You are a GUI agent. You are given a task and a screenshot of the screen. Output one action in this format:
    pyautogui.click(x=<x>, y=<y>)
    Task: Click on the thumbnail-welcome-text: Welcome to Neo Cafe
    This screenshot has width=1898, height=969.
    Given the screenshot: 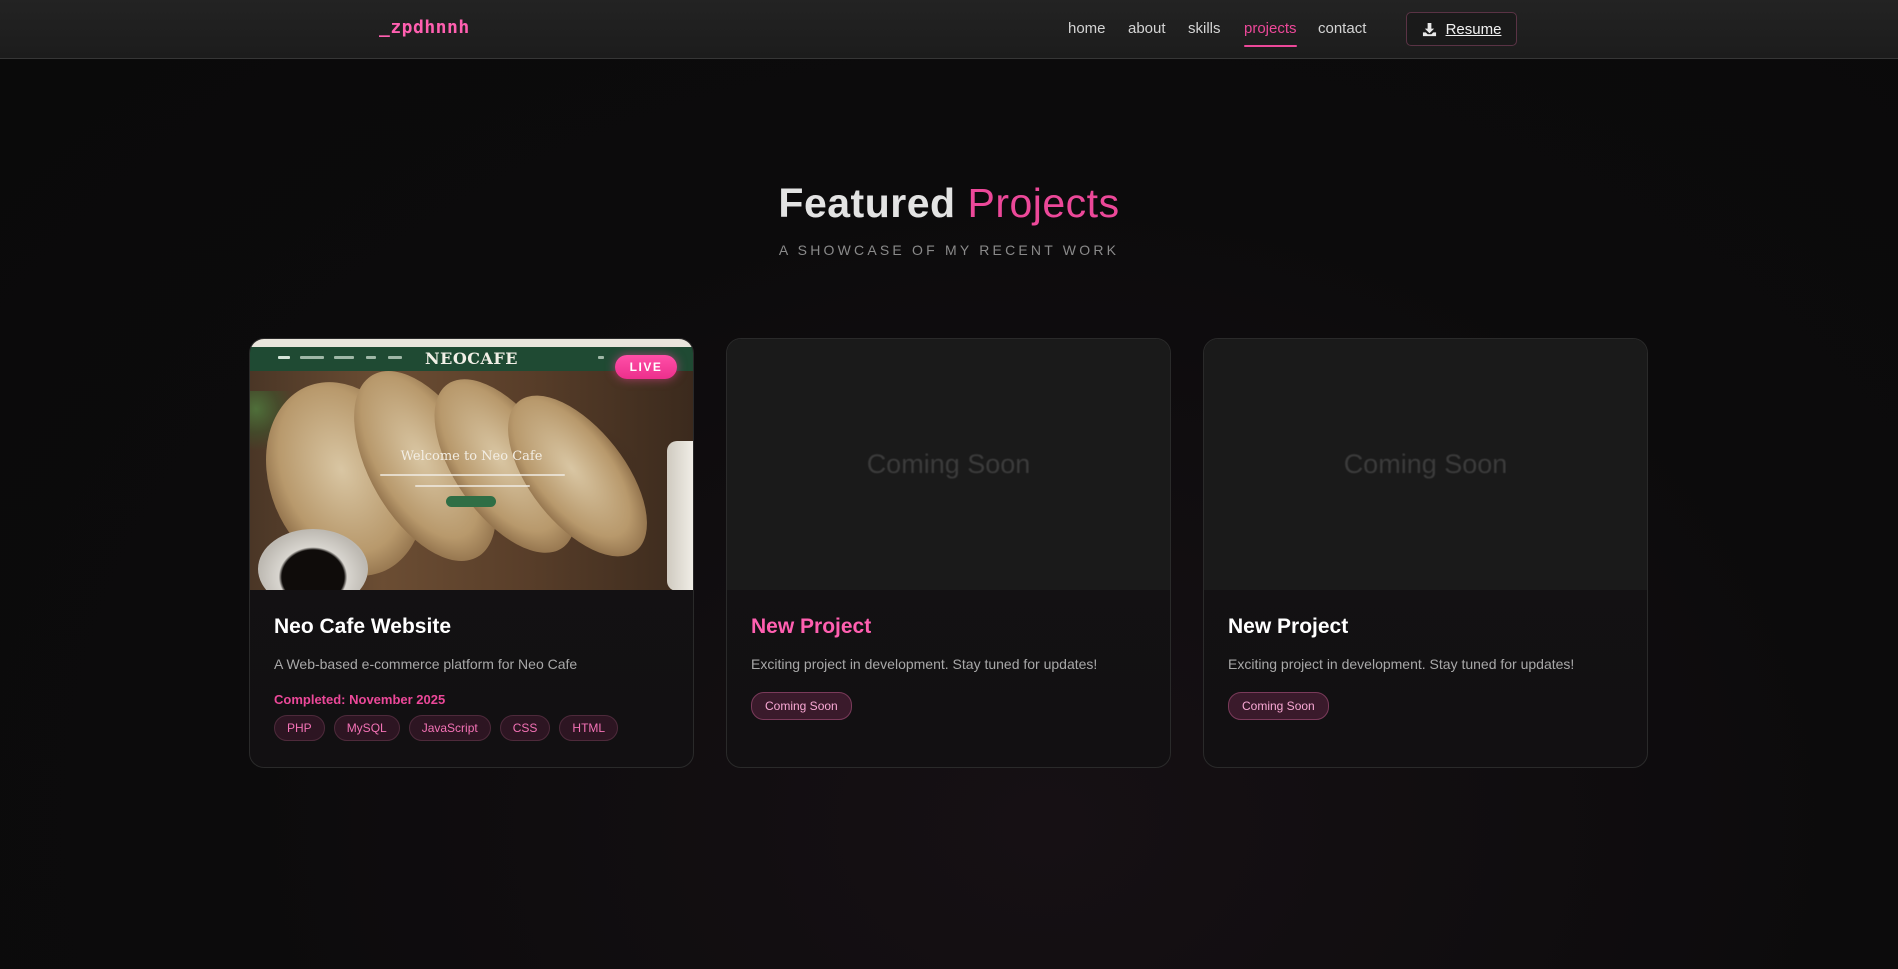 What is the action you would take?
    pyautogui.click(x=471, y=456)
    